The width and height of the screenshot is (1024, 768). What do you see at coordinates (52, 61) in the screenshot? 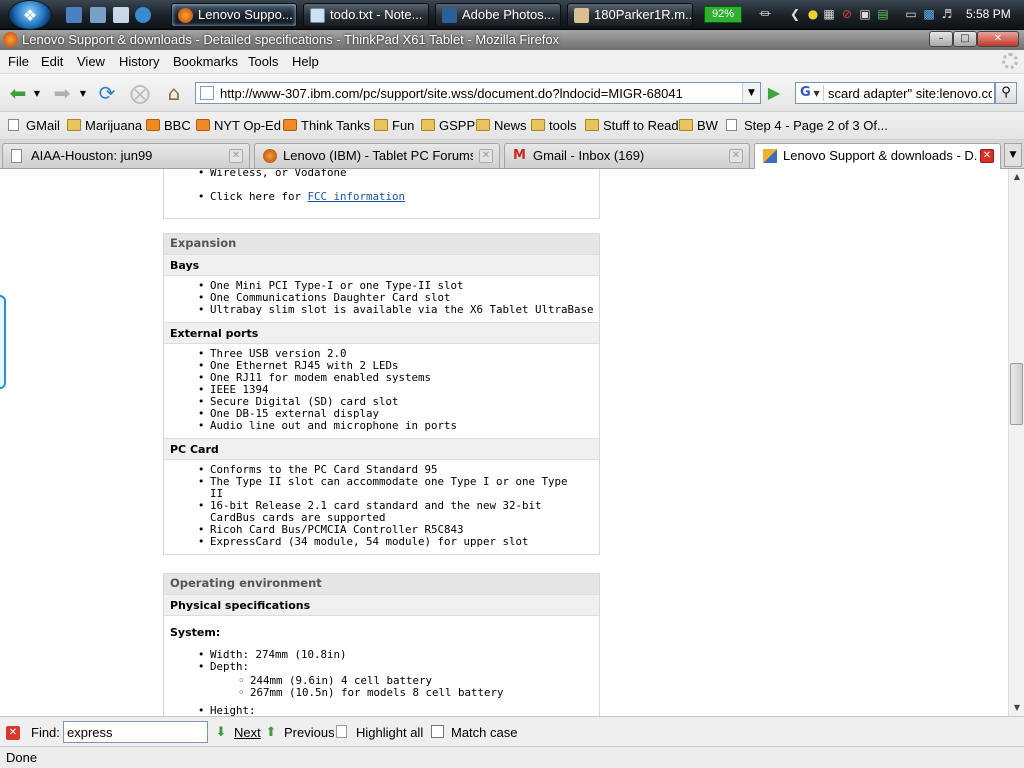
I see `menu-edit: Edit` at bounding box center [52, 61].